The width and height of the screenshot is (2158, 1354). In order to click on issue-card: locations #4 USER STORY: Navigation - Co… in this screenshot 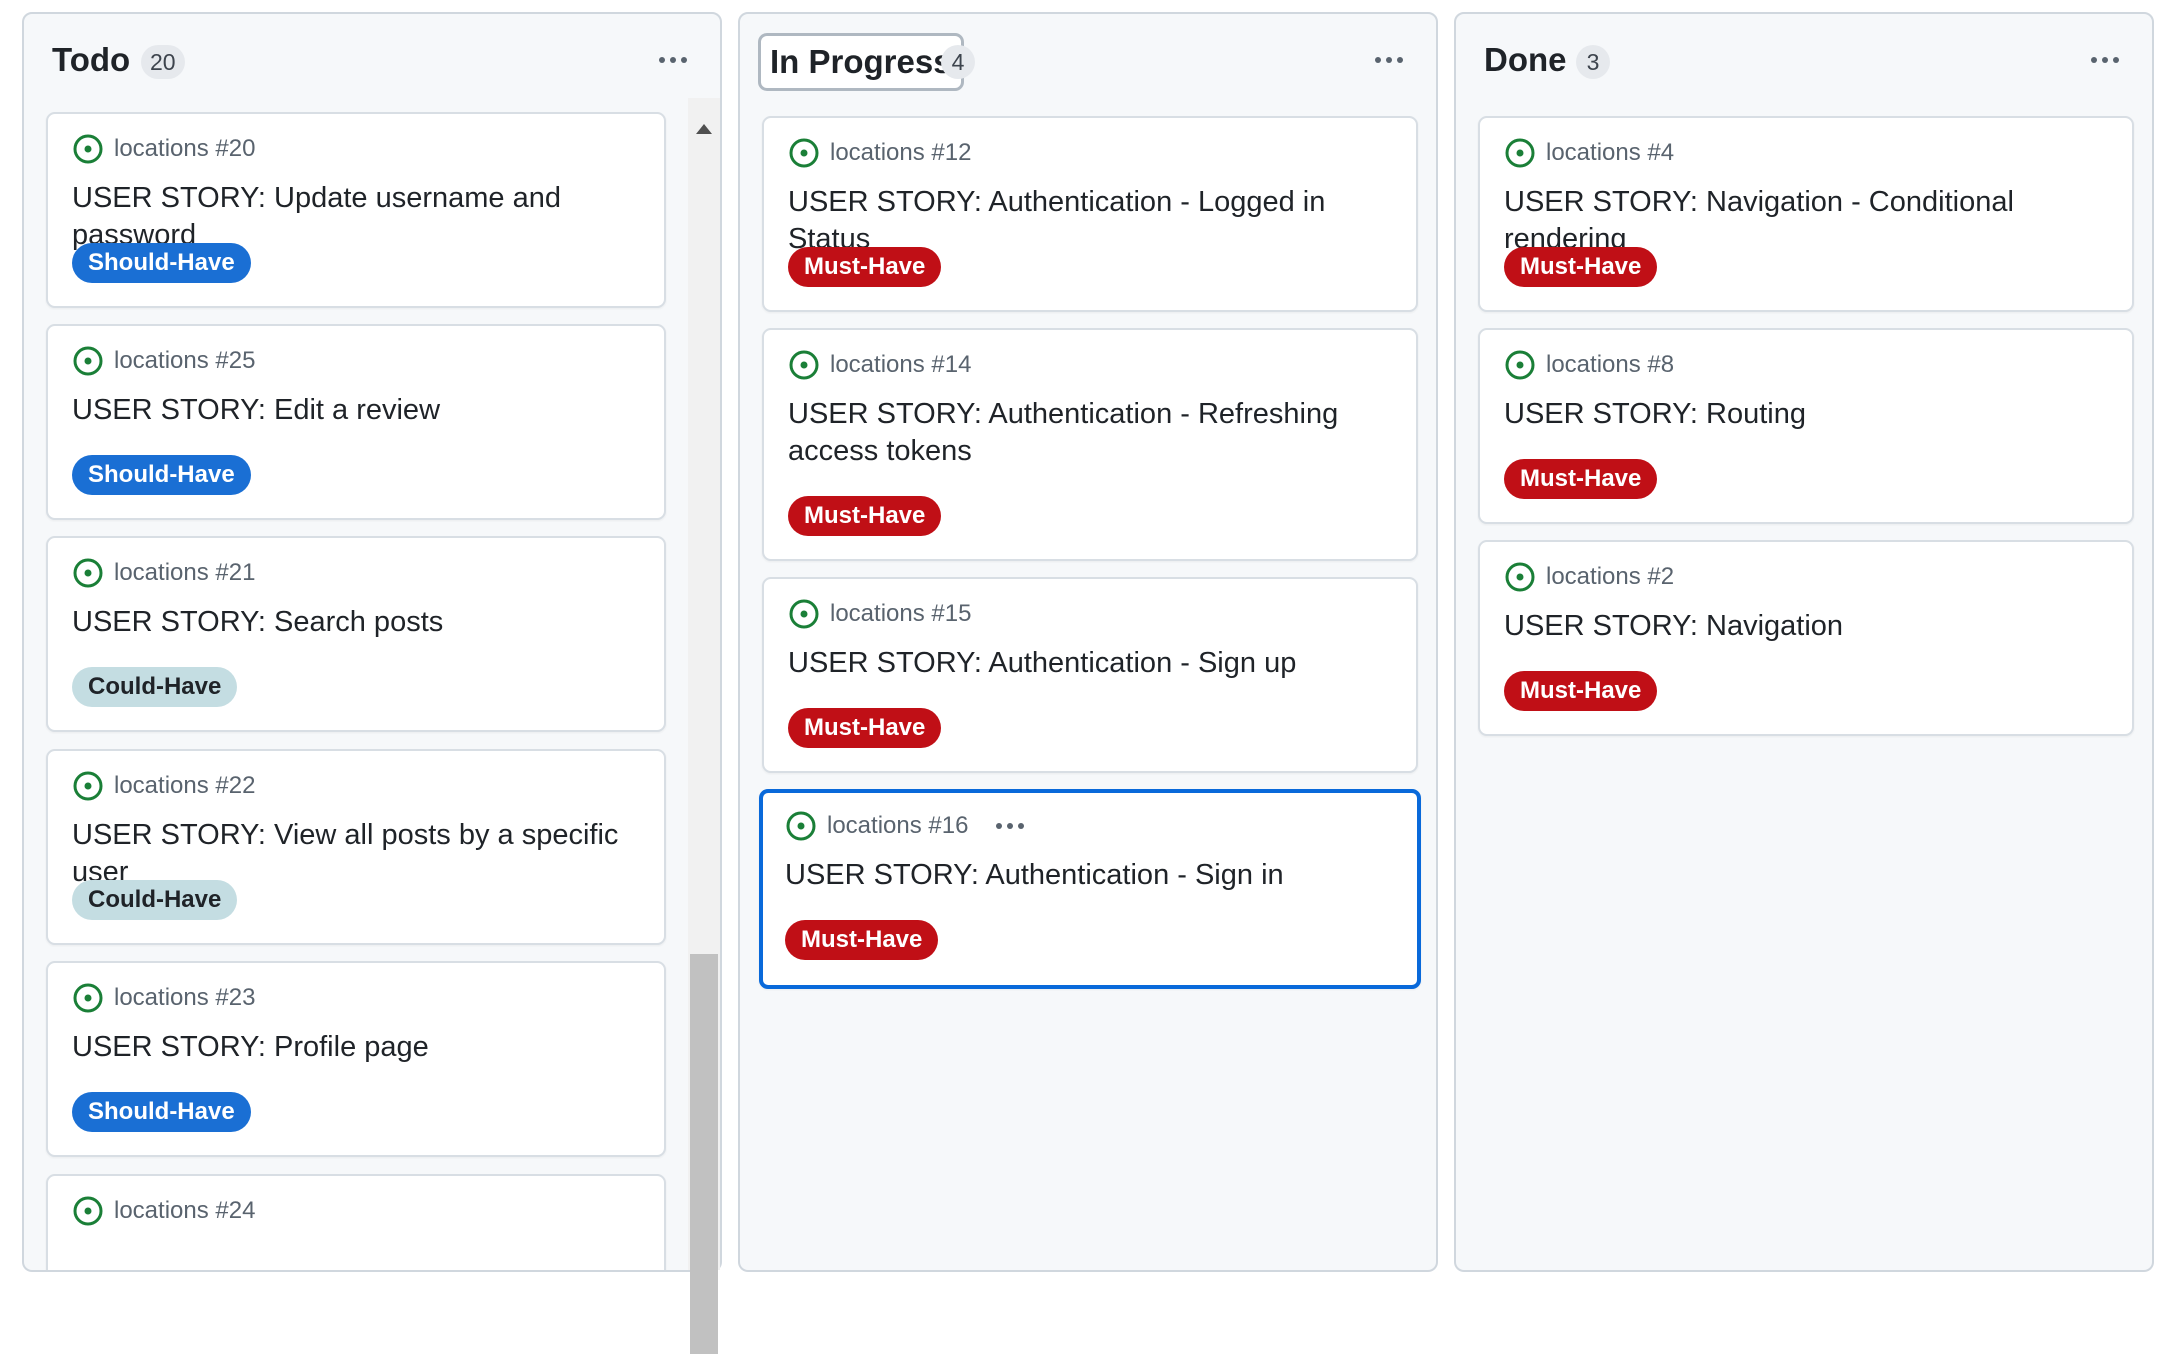, I will do `click(1806, 214)`.